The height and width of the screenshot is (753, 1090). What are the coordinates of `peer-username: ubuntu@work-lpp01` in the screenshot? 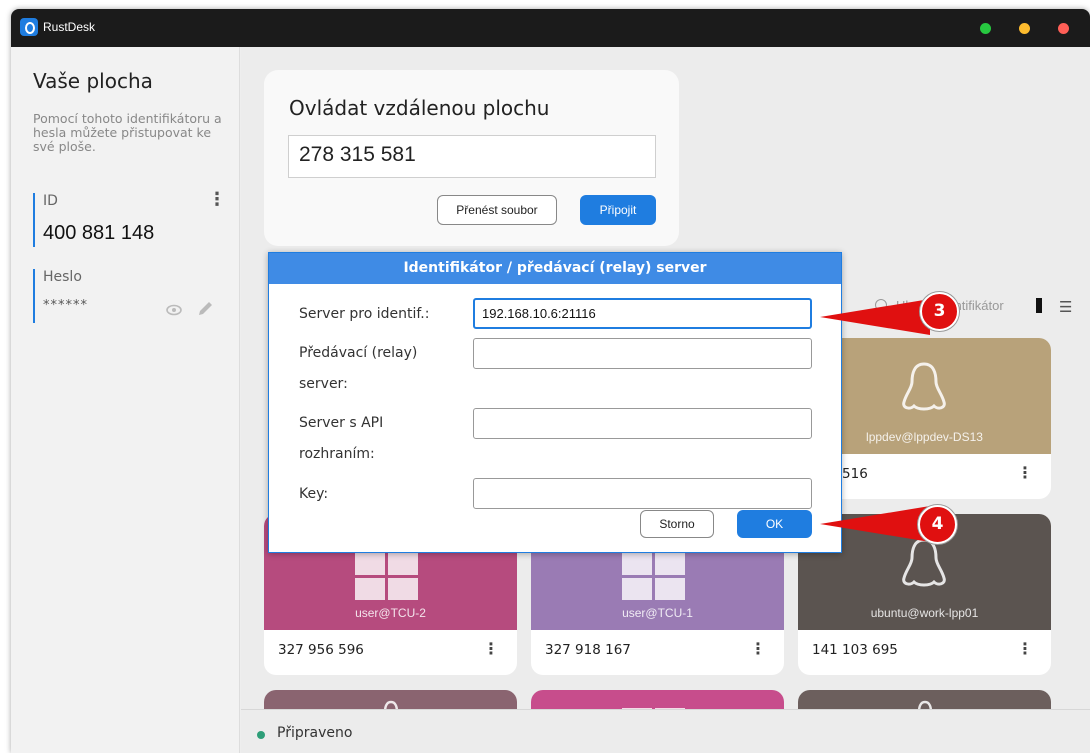 It's located at (924, 613).